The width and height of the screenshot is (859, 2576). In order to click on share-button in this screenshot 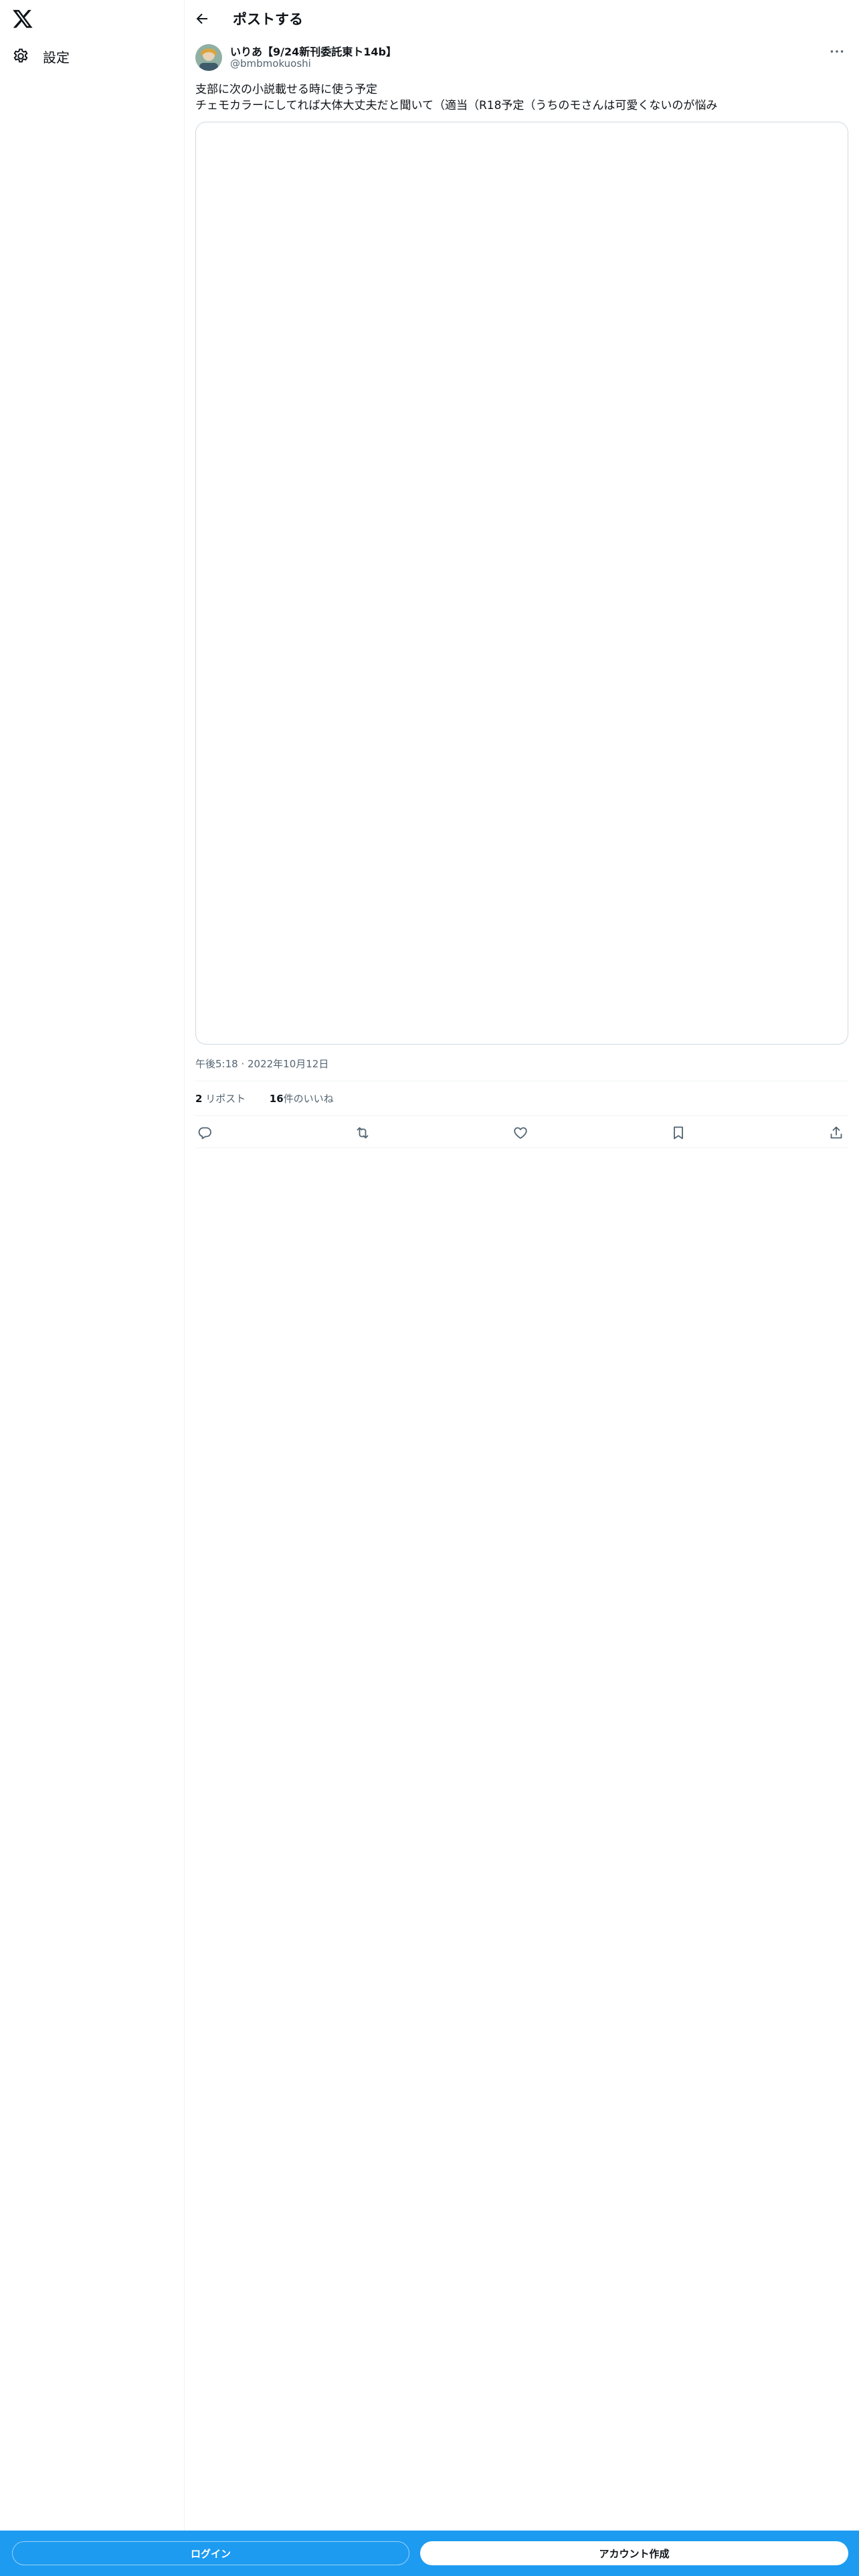, I will do `click(836, 1133)`.